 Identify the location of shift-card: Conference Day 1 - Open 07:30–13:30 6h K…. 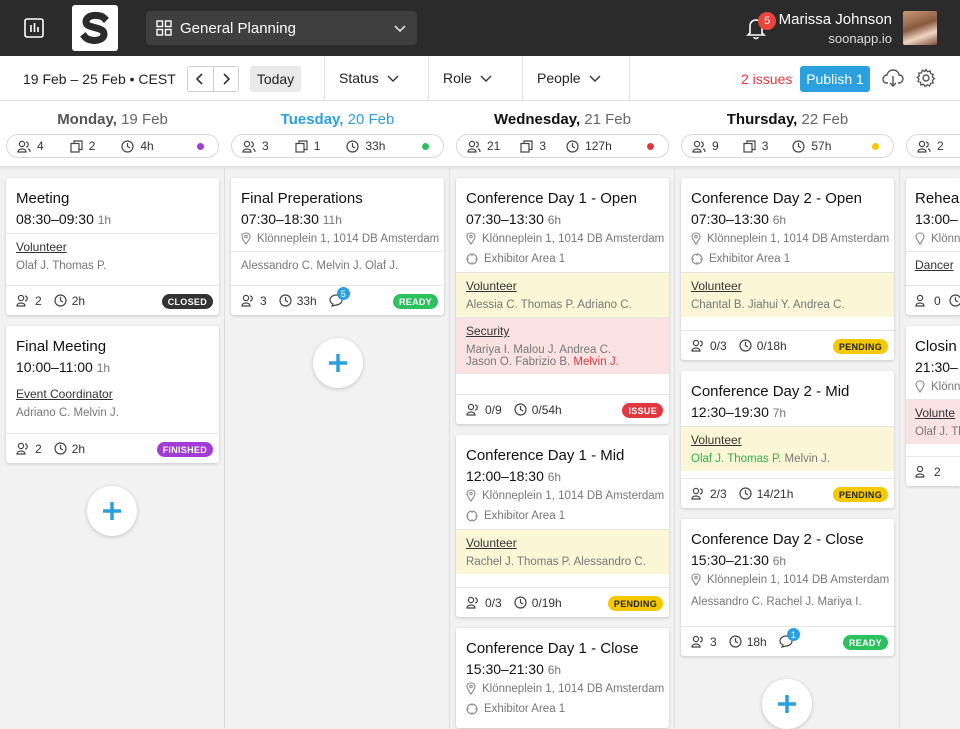
(562, 301).